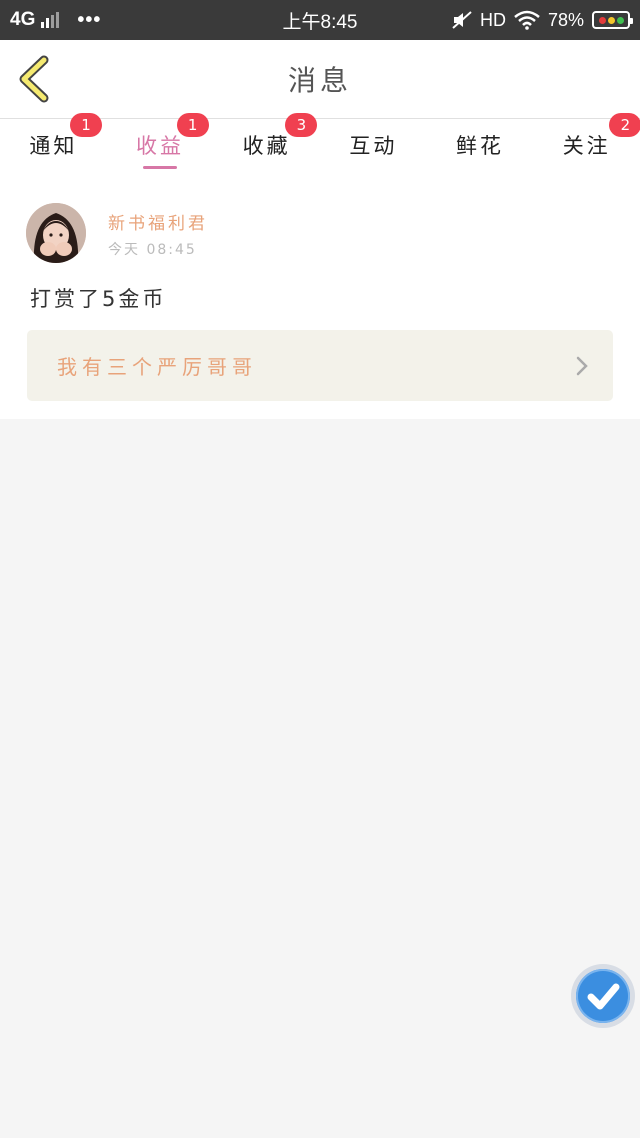 The height and width of the screenshot is (1138, 640). I want to click on book-link: 我有三个严厉哥哥, so click(320, 365).